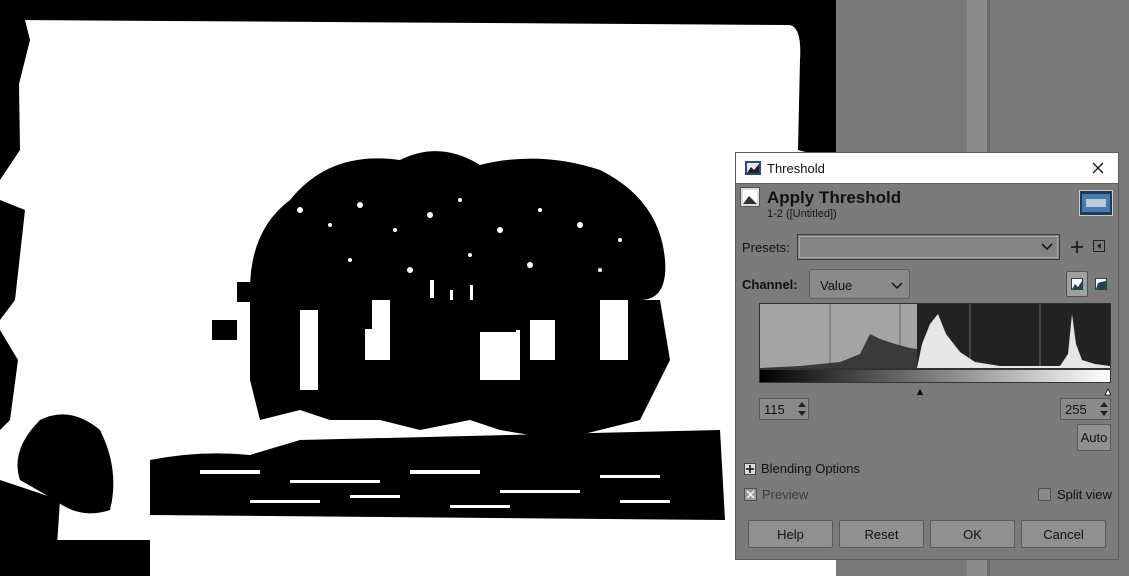 The image size is (1129, 576). What do you see at coordinates (1063, 534) in the screenshot?
I see `cancel-button: Cancel` at bounding box center [1063, 534].